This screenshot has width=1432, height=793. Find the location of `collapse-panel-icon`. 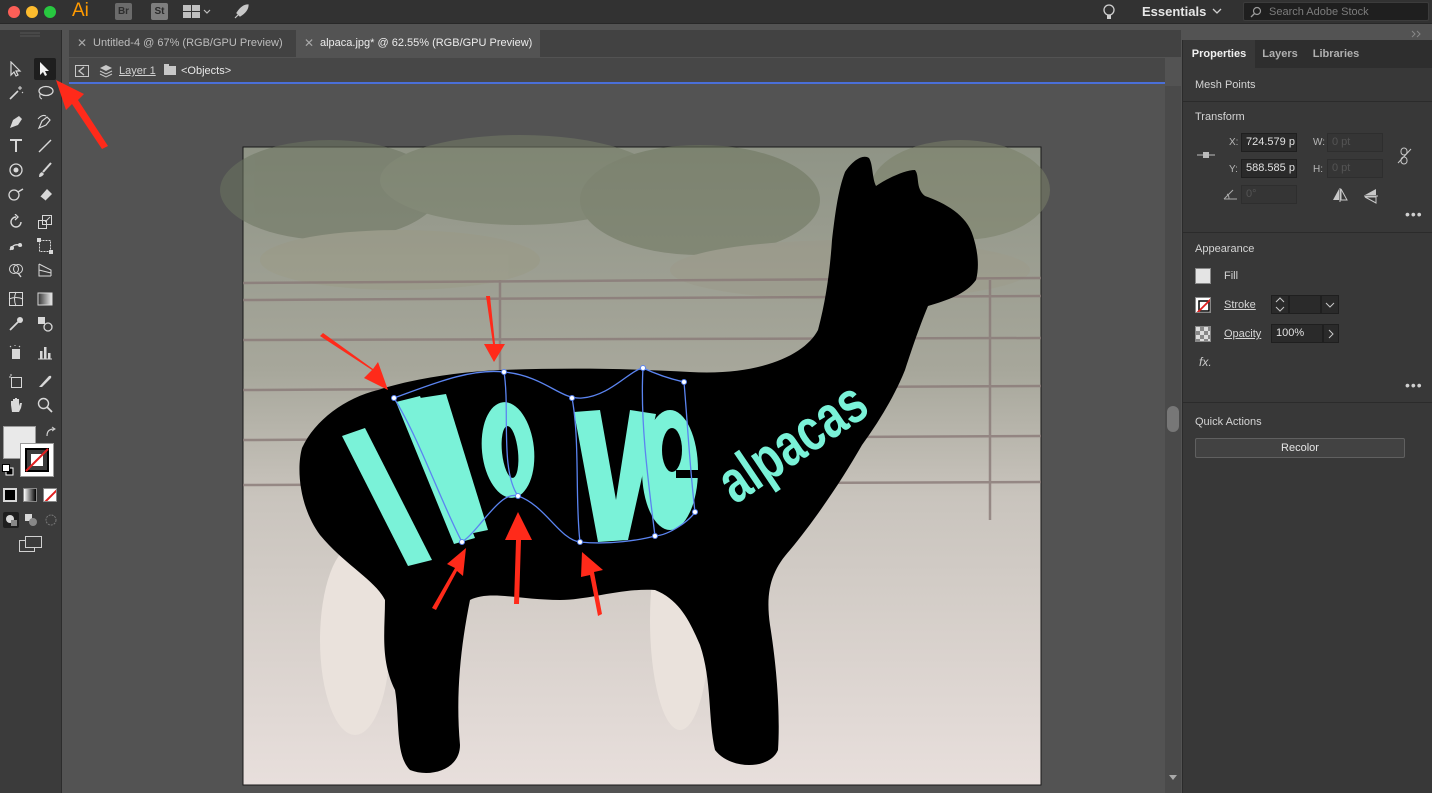

collapse-panel-icon is located at coordinates (1417, 34).